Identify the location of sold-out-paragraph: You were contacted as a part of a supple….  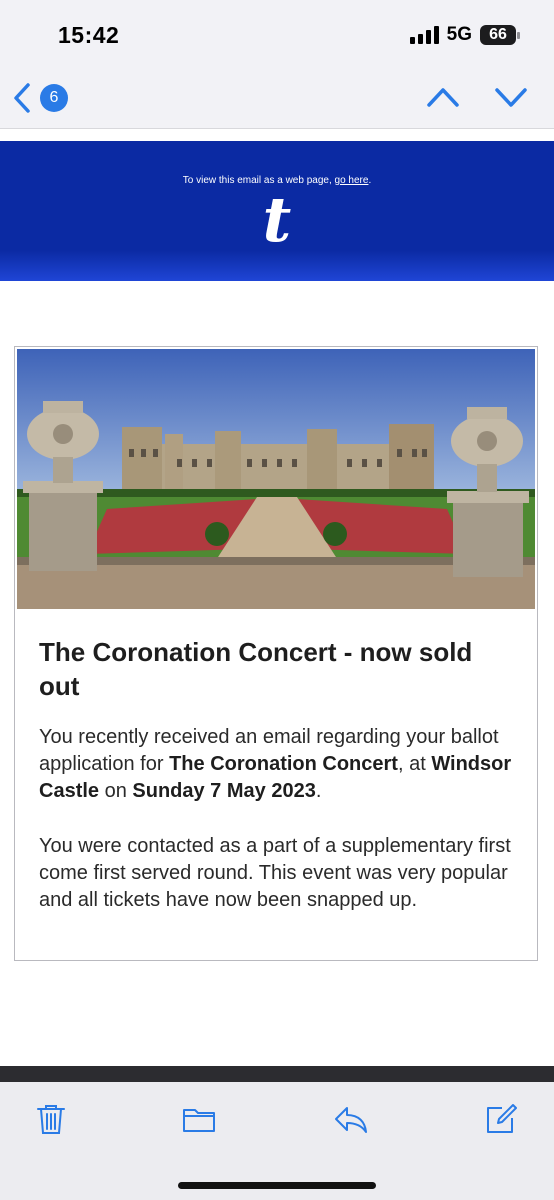
(275, 873).